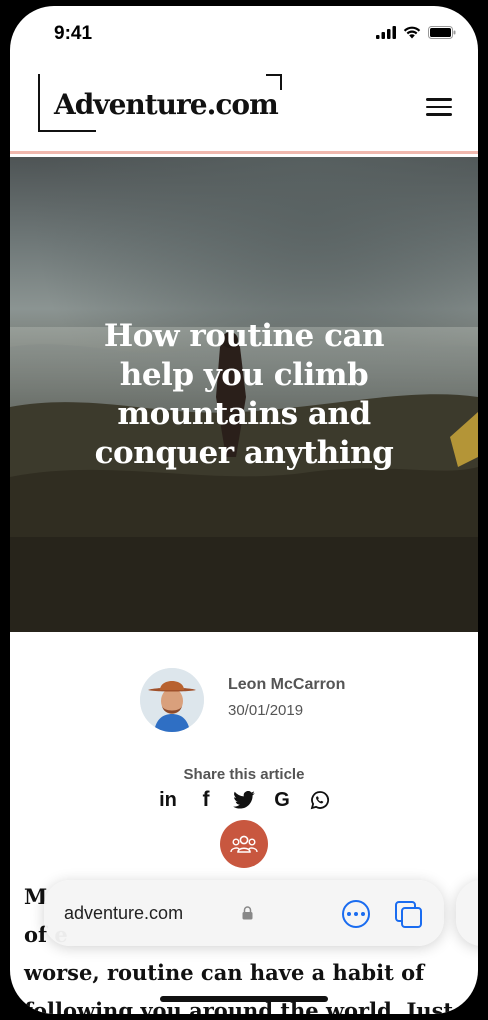 The width and height of the screenshot is (488, 1020). I want to click on google-icon: G, so click(282, 800).